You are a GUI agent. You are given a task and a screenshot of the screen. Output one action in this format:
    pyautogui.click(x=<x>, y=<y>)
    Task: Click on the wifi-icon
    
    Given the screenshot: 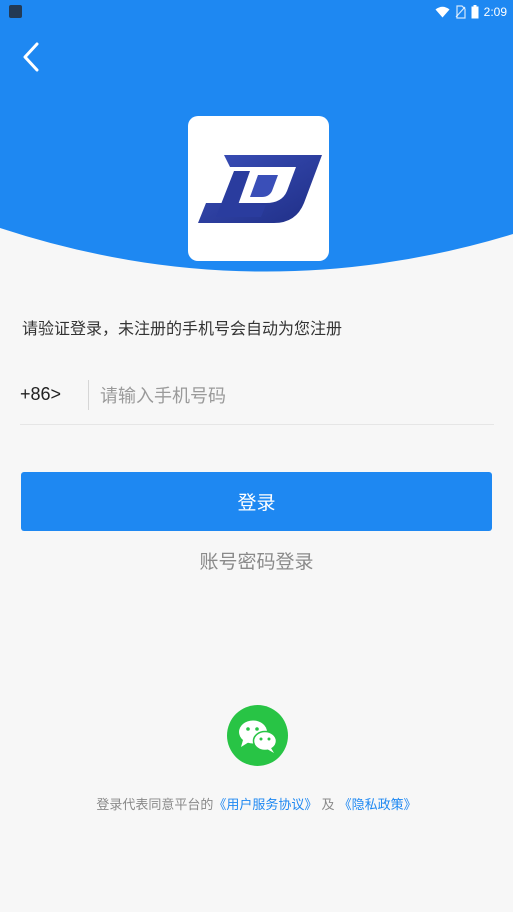 What is the action you would take?
    pyautogui.click(x=442, y=12)
    